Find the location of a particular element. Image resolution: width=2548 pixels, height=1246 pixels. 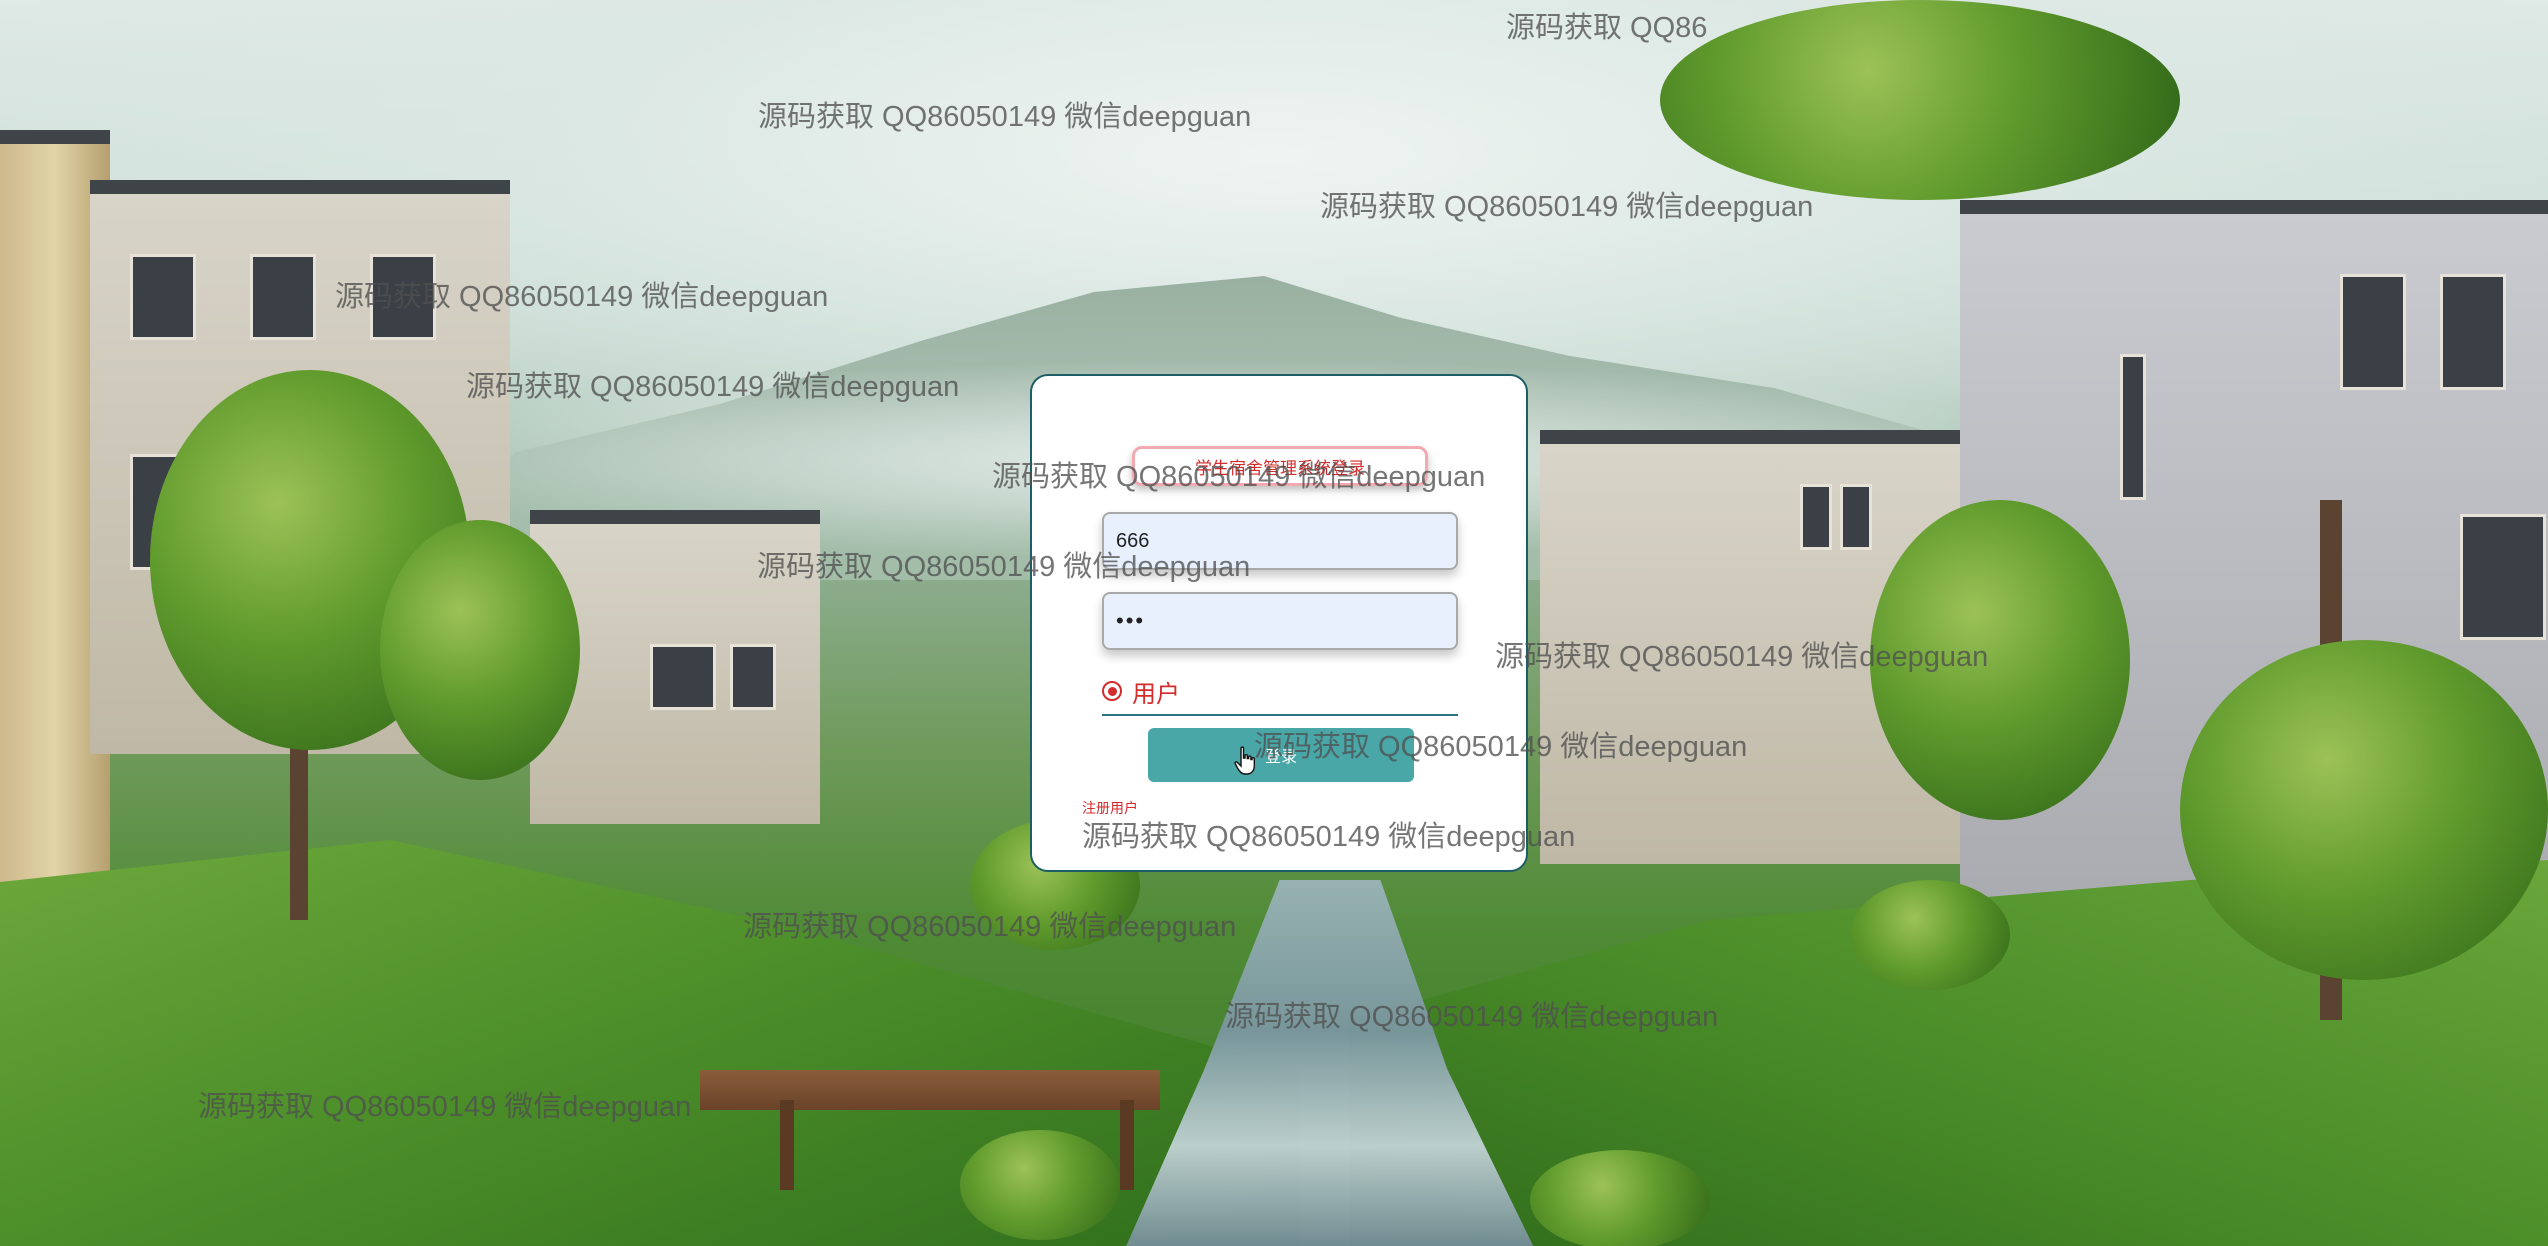

login-title-box: 学生宿舍管理系统登录 is located at coordinates (1280, 466).